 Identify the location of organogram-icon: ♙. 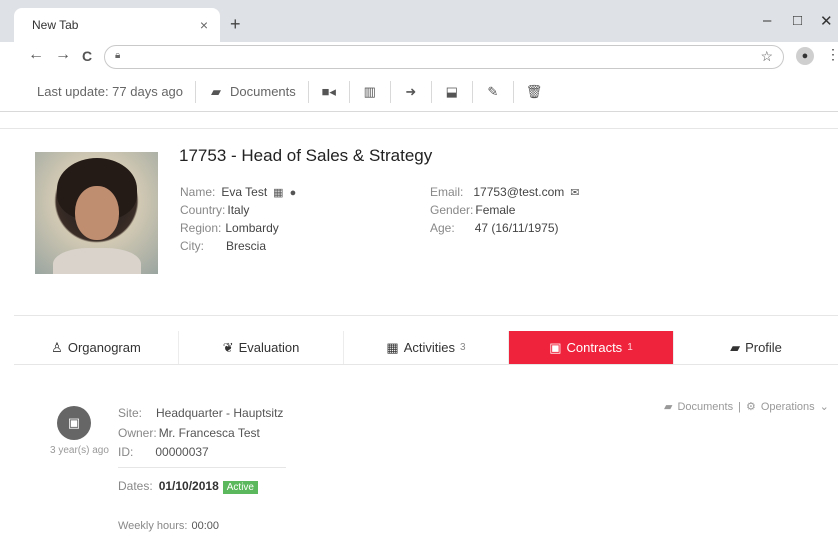
(57, 347).